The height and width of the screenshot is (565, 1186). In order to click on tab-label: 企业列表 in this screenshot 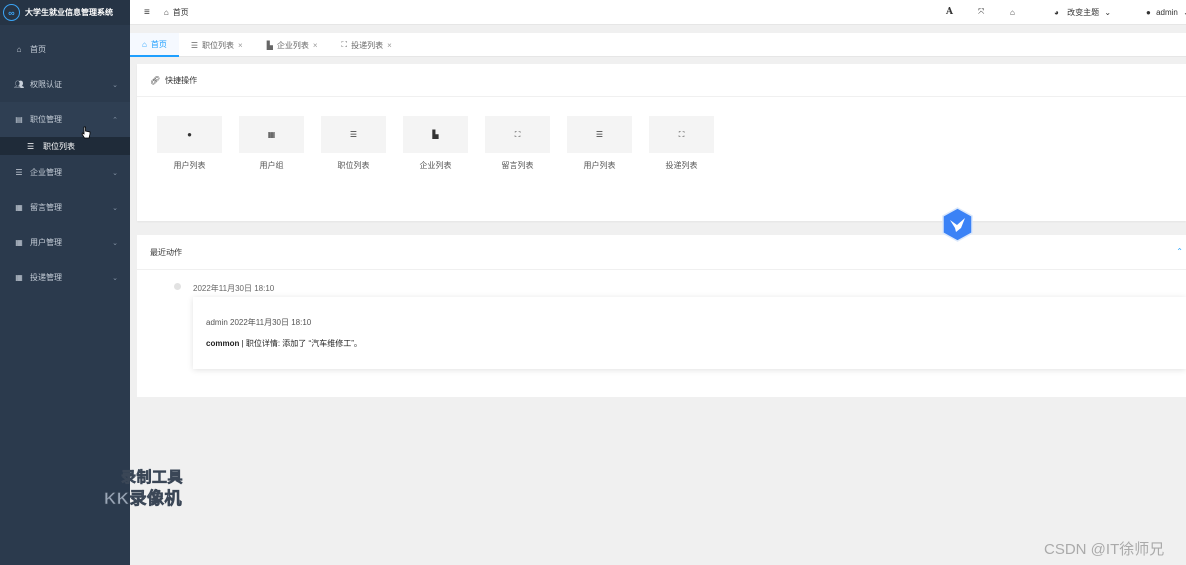, I will do `click(292, 45)`.